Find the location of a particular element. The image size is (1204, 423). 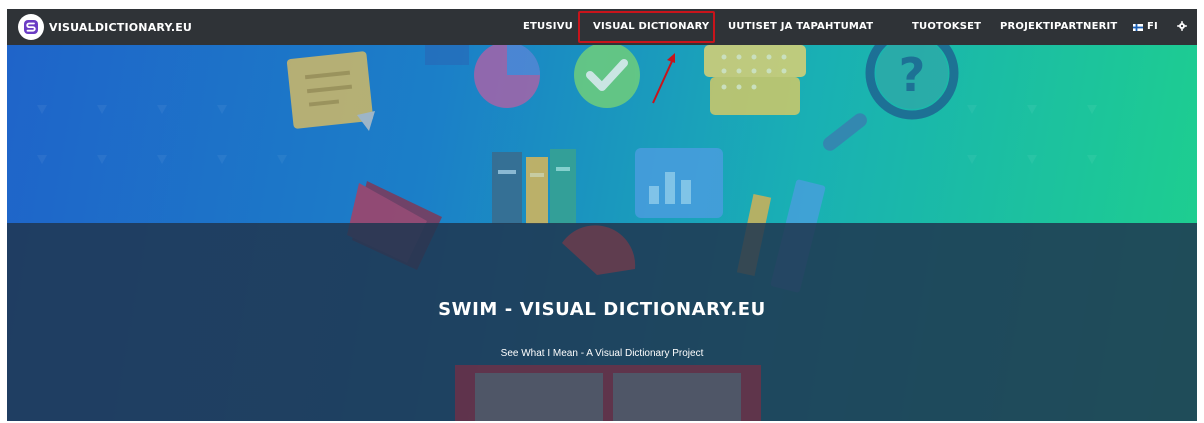

highlight-box is located at coordinates (646, 27).